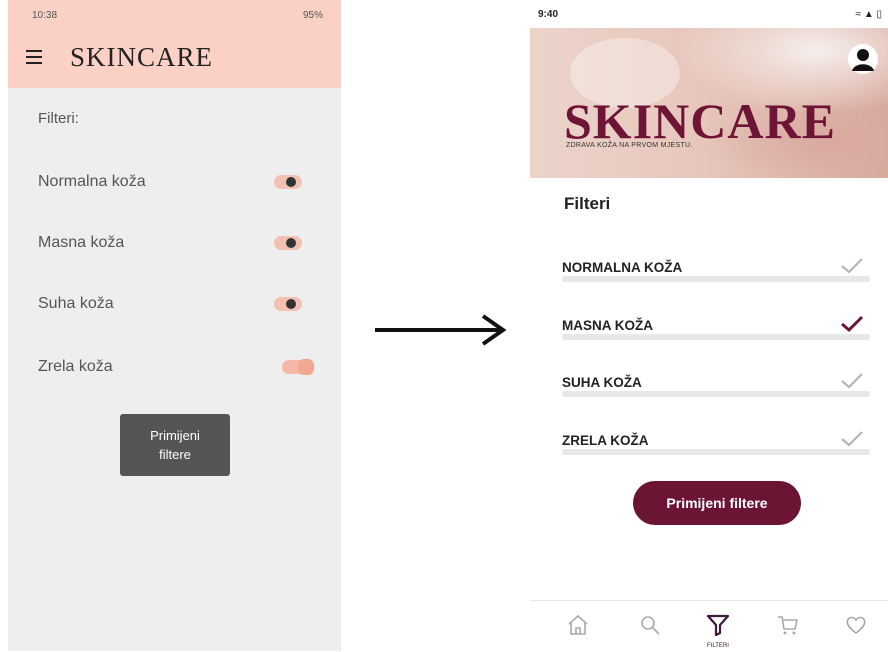 This screenshot has height=652, width=888. What do you see at coordinates (174, 244) in the screenshot?
I see `filter-row-oily: Masna koža` at bounding box center [174, 244].